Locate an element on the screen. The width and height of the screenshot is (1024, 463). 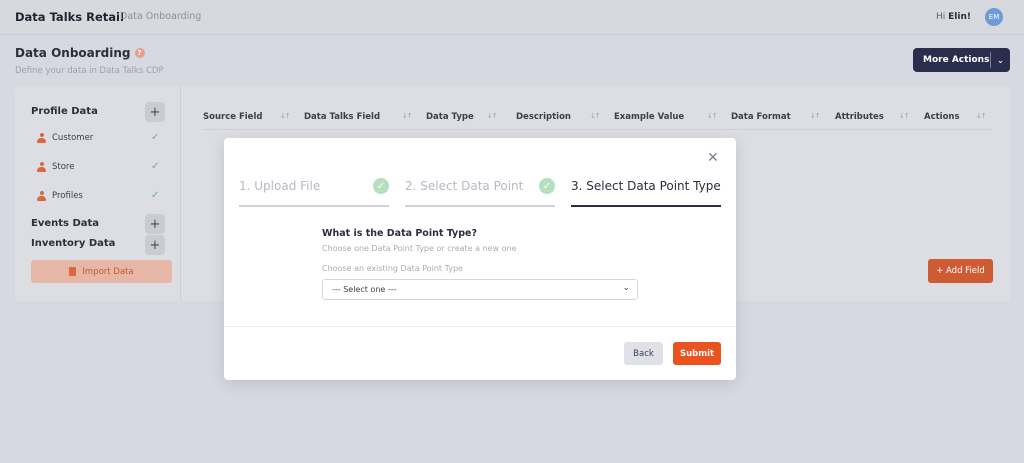
step-select-data-point-type: 3. Select Data Point Type is located at coordinates (646, 193).